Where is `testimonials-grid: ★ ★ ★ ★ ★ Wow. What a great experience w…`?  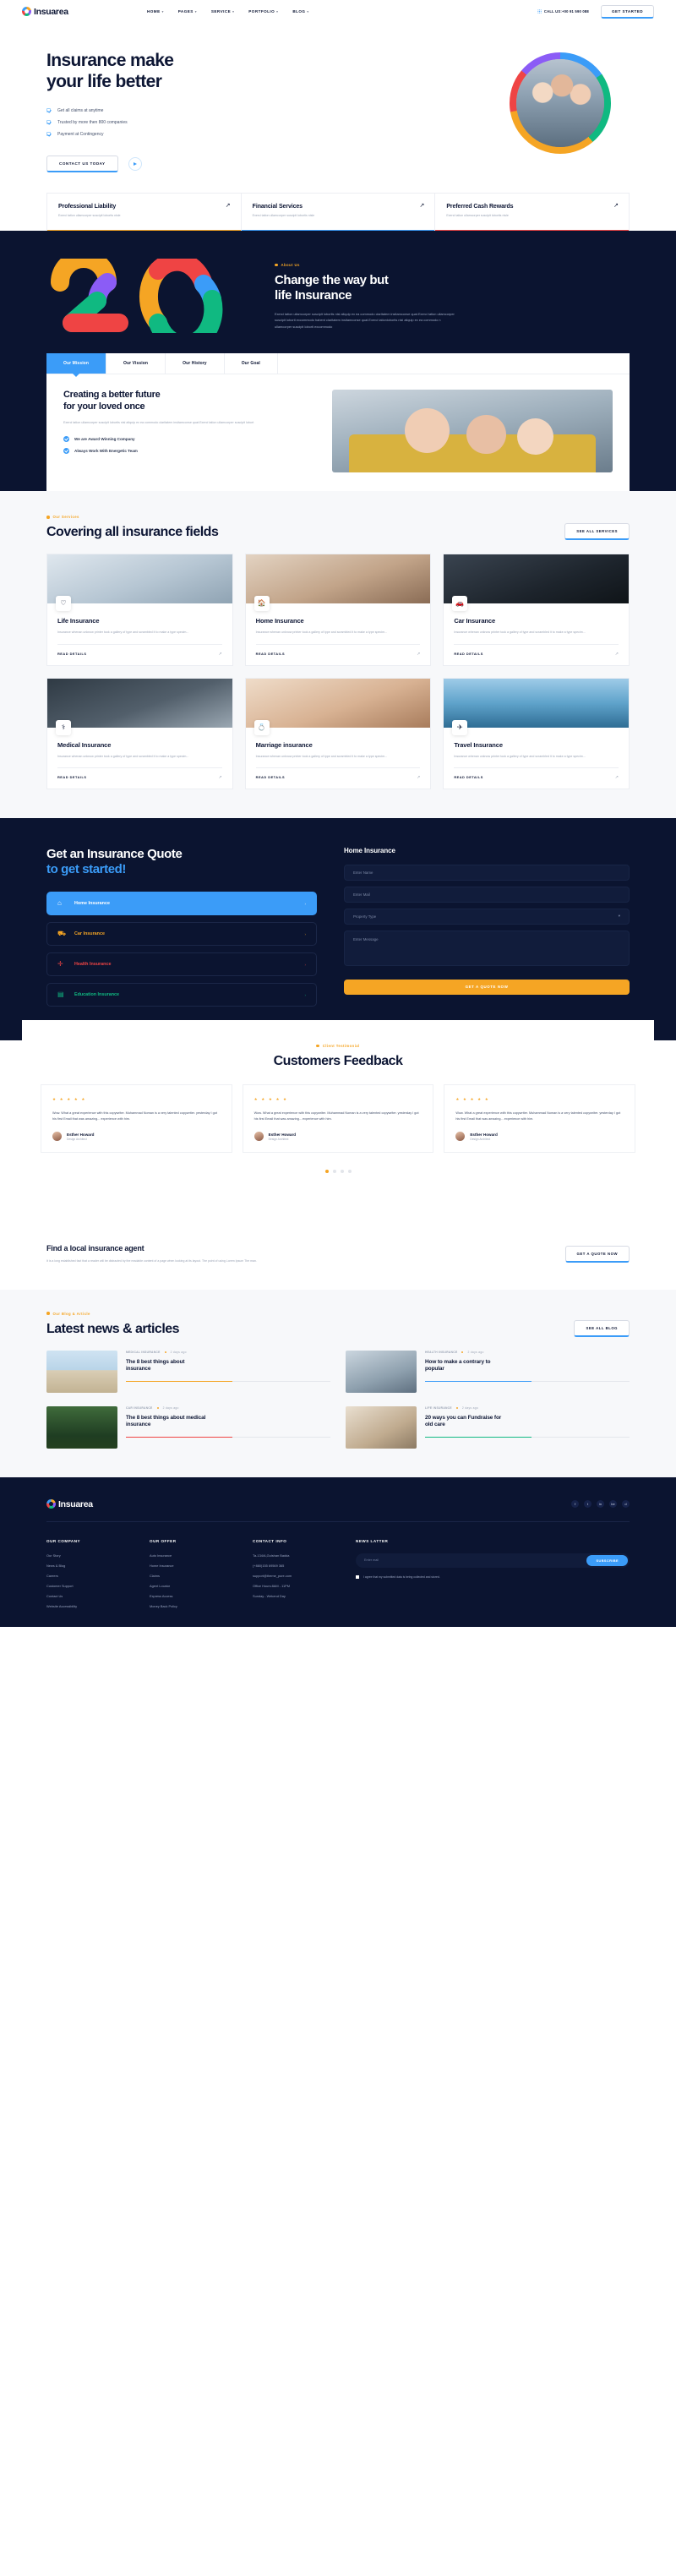 testimonials-grid: ★ ★ ★ ★ ★ Wow. What a great experience w… is located at coordinates (338, 1119).